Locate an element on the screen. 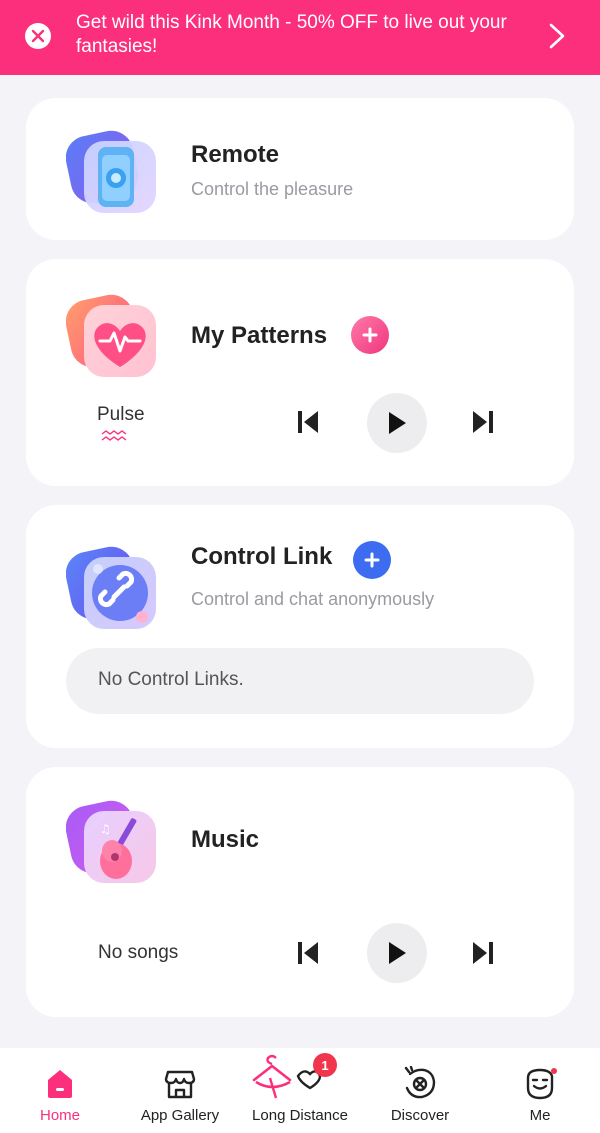  patterns-title: My Patterns is located at coordinates (259, 335).